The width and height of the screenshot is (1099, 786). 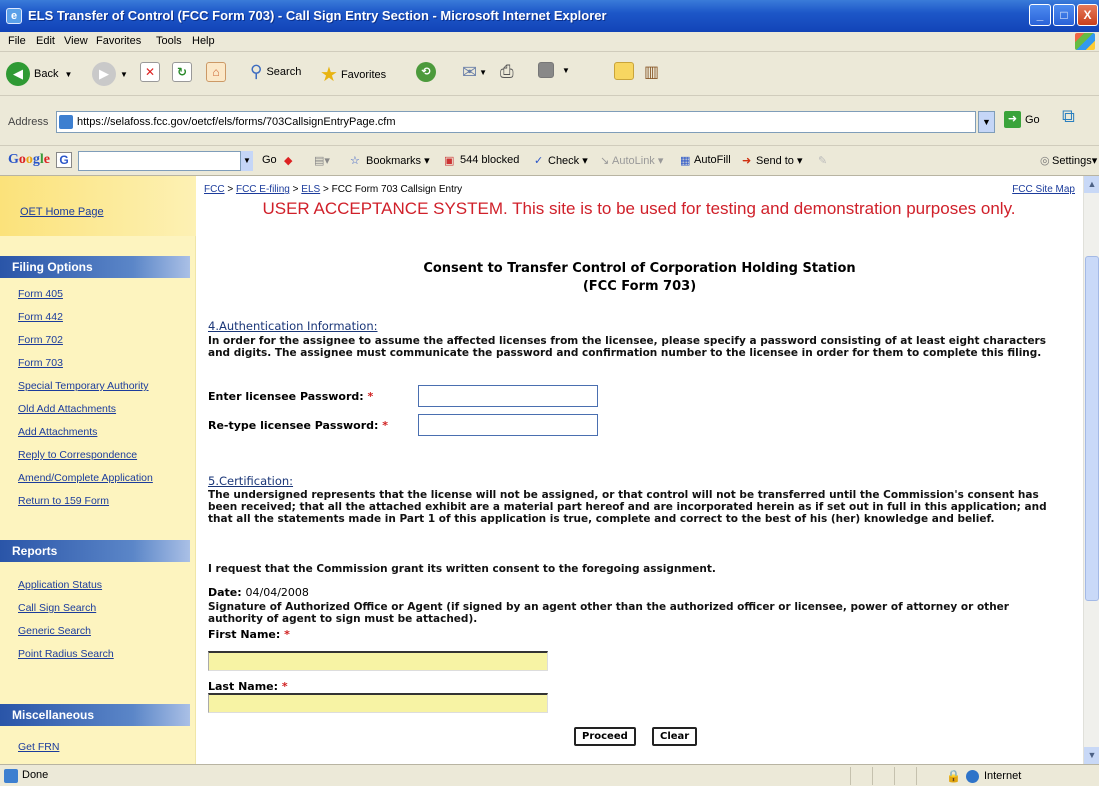 I want to click on mail-button: ✉ ▼, so click(x=474, y=72).